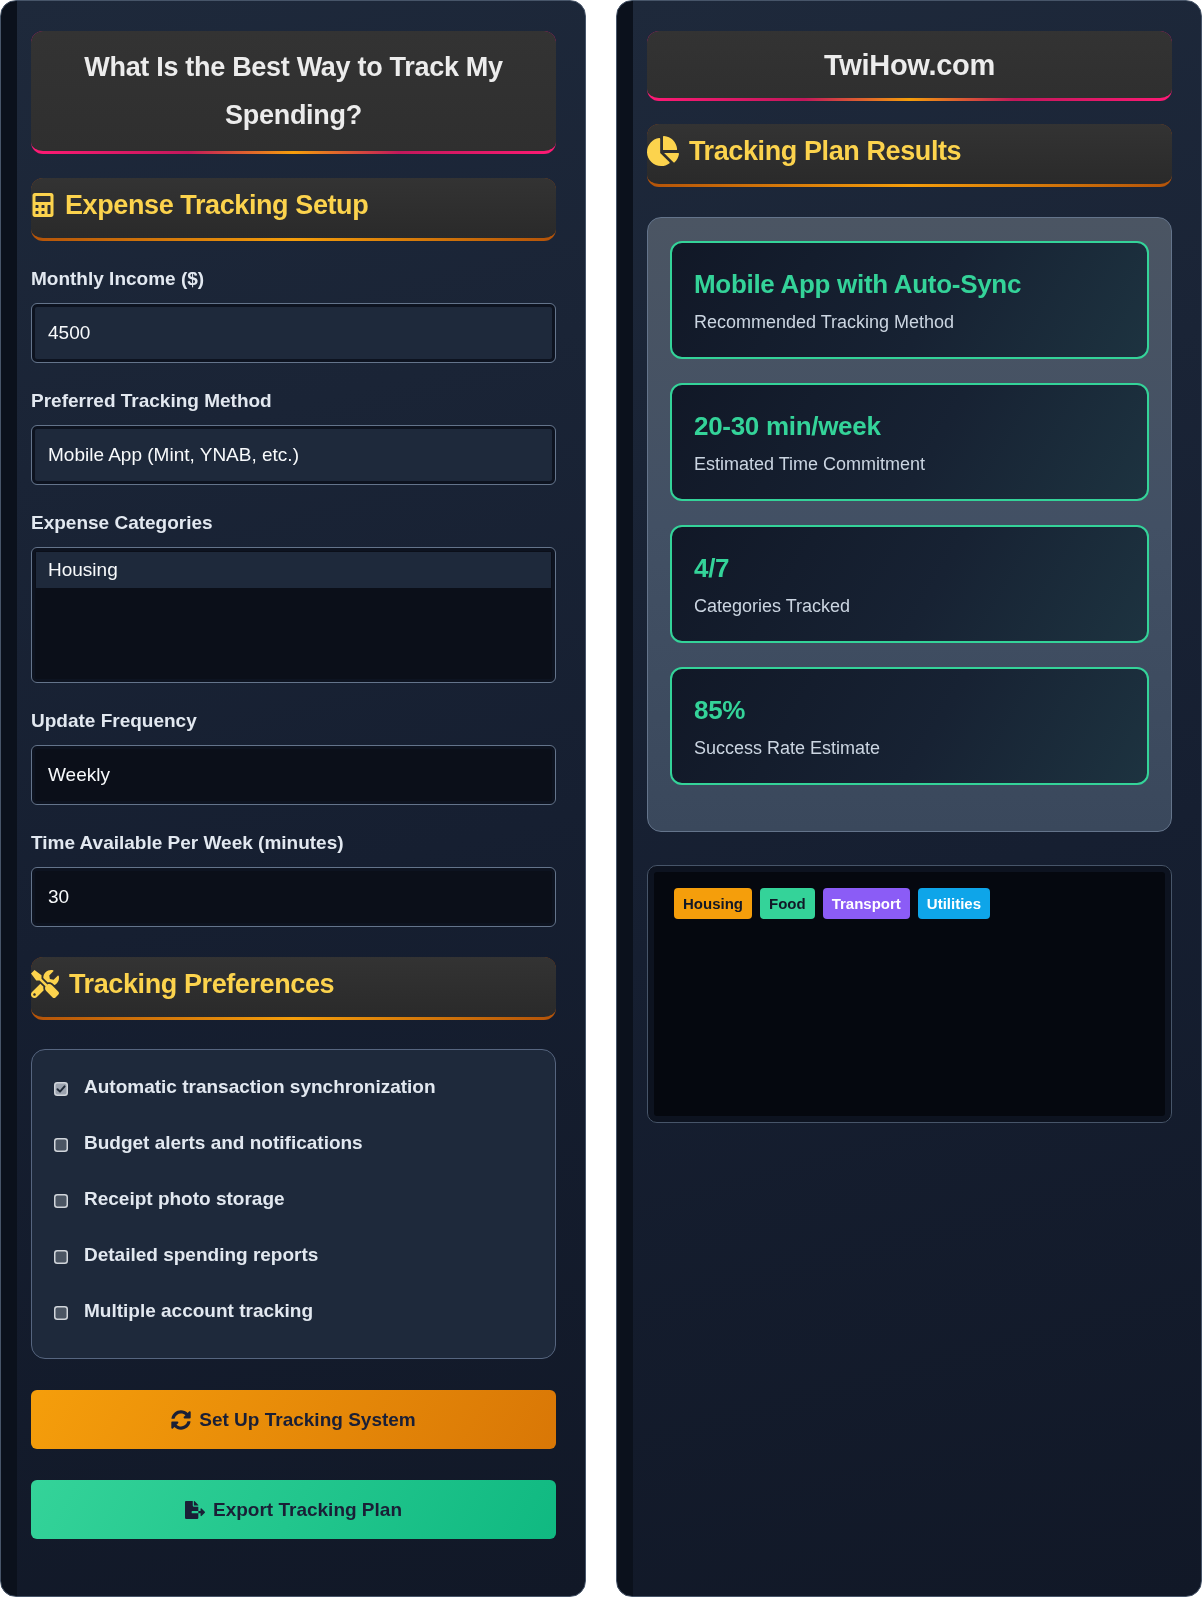 The image size is (1202, 1597). Describe the element at coordinates (293, 775) in the screenshot. I see `dropdown-field: Weekly` at that location.